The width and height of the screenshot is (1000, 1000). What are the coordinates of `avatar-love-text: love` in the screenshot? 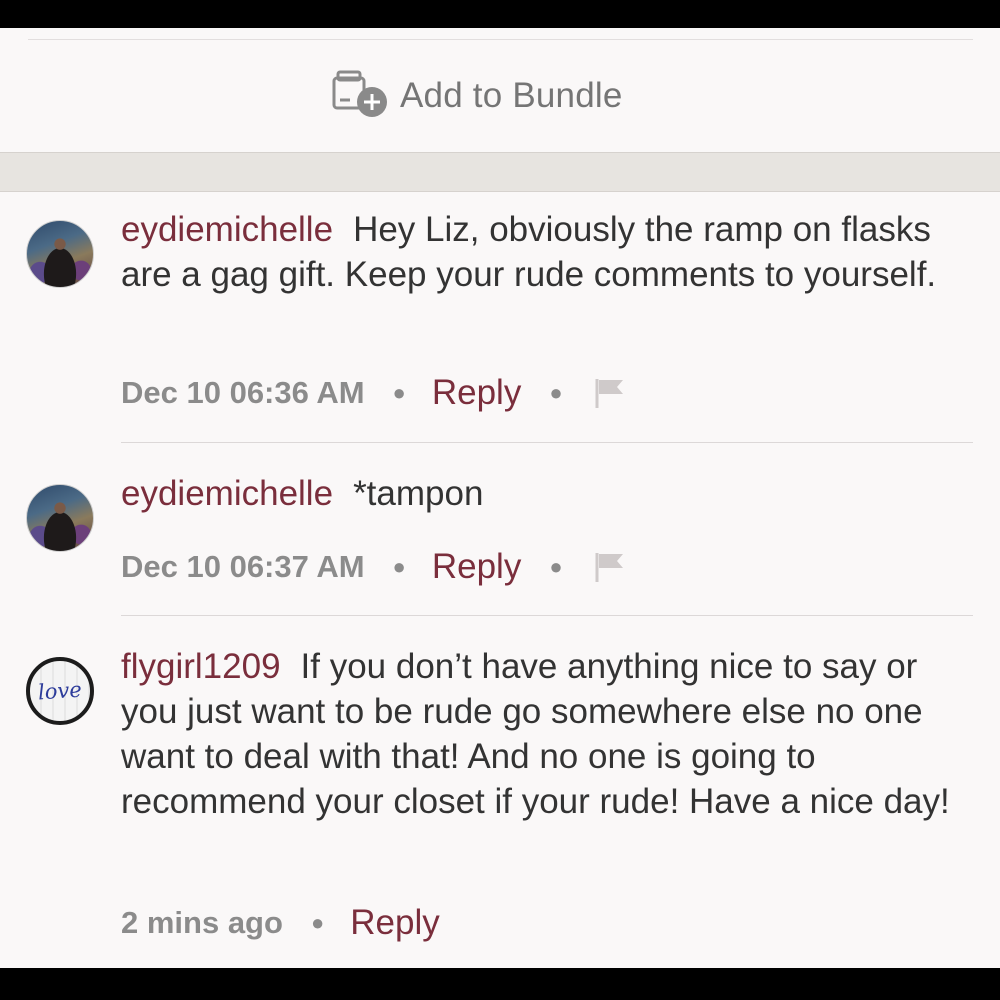 It's located at (60, 691).